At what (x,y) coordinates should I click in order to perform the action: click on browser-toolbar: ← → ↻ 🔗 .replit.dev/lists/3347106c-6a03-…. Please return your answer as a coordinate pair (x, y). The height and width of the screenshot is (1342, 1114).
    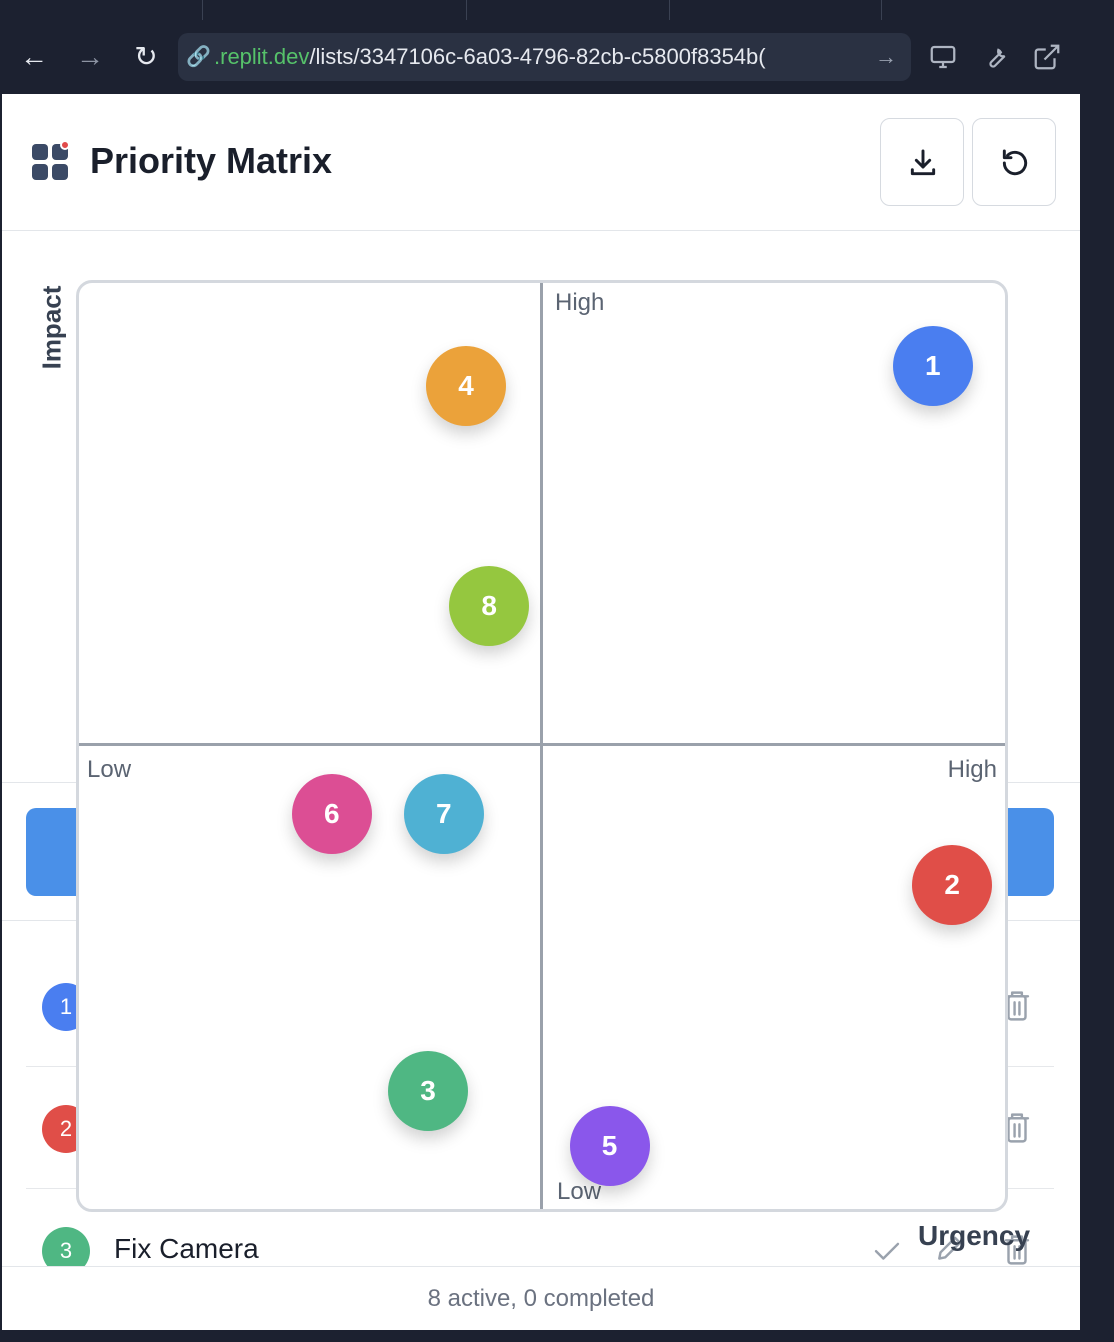
    Looking at the image, I should click on (540, 58).